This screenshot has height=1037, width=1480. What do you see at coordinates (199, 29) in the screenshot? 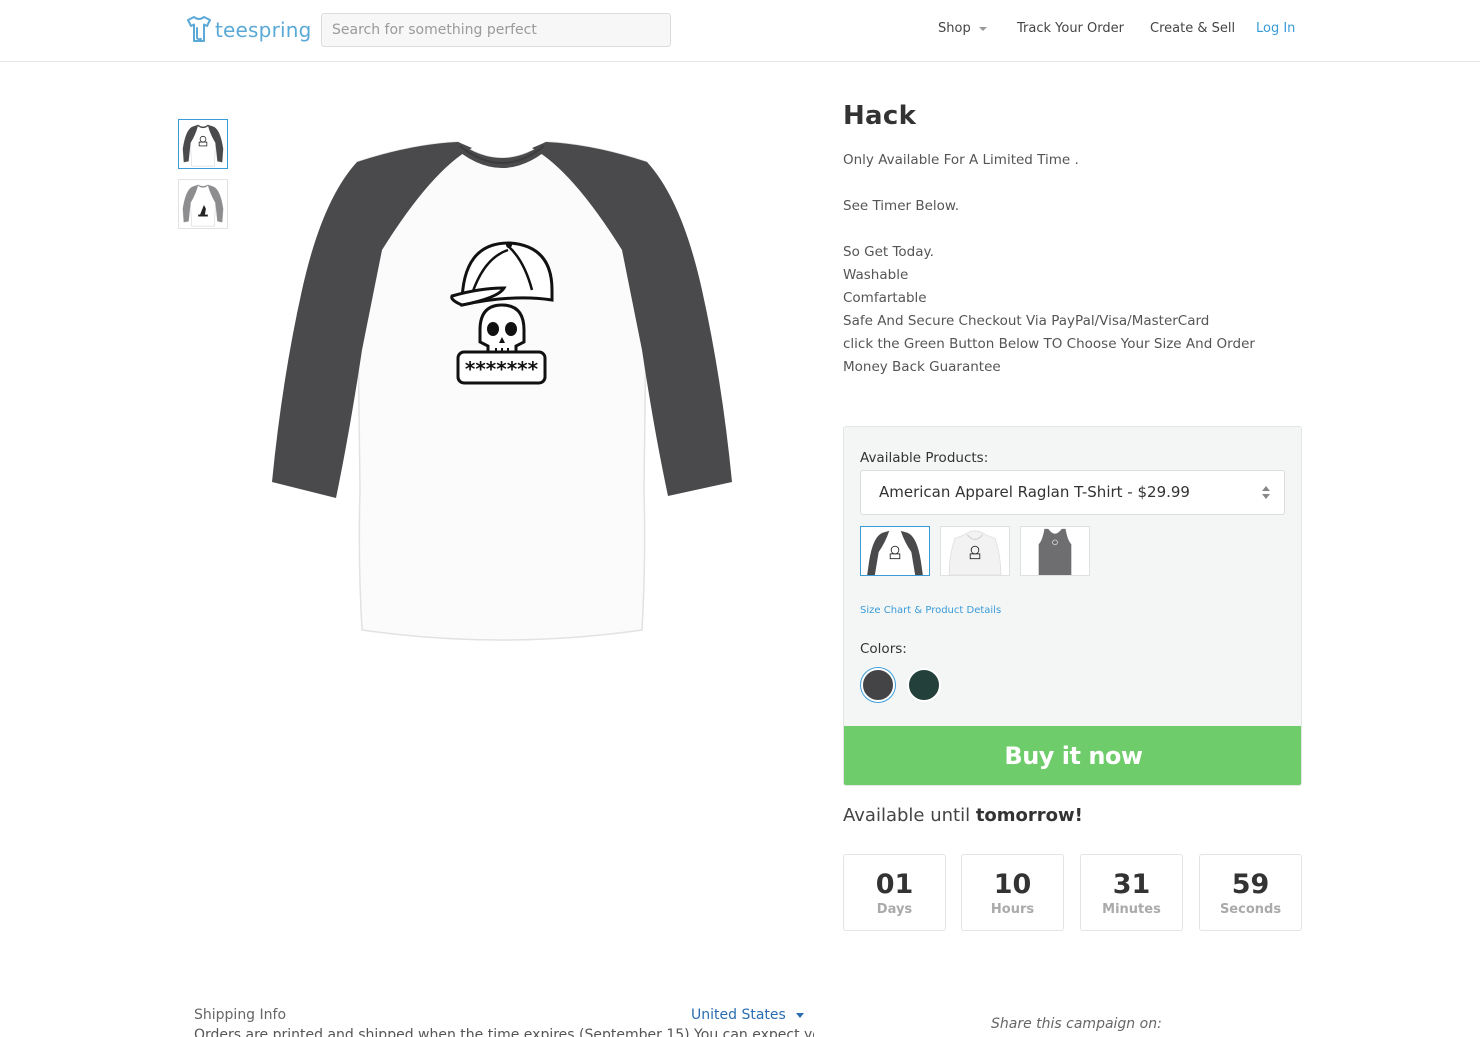
I see `tshirt-logo-icon` at bounding box center [199, 29].